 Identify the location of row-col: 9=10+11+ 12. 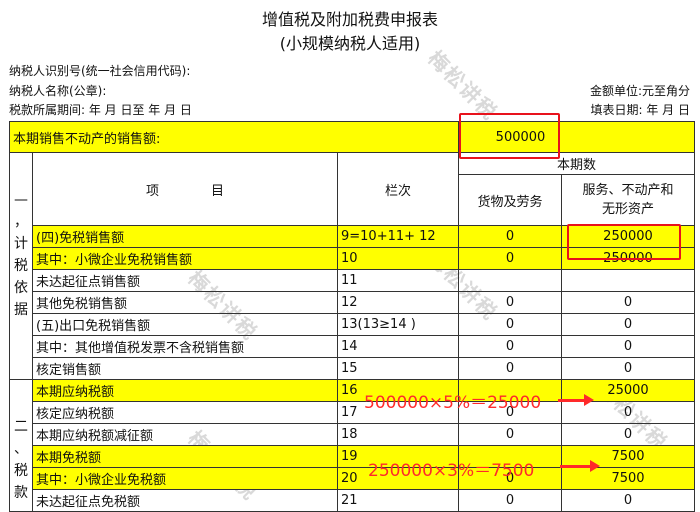
(398, 236).